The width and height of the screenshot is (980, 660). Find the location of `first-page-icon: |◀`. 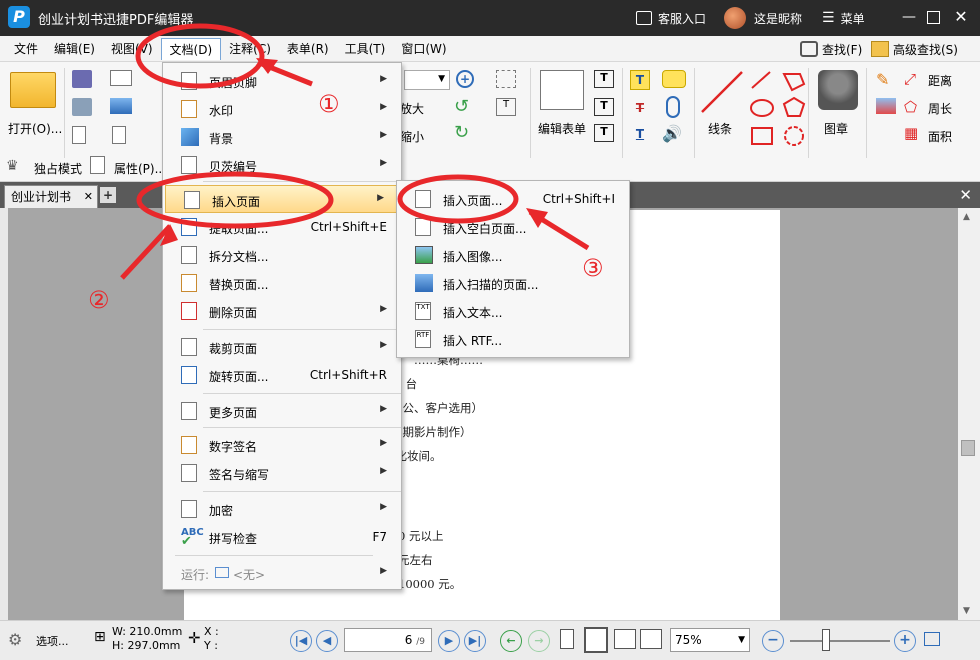

first-page-icon: |◀ is located at coordinates (301, 641).